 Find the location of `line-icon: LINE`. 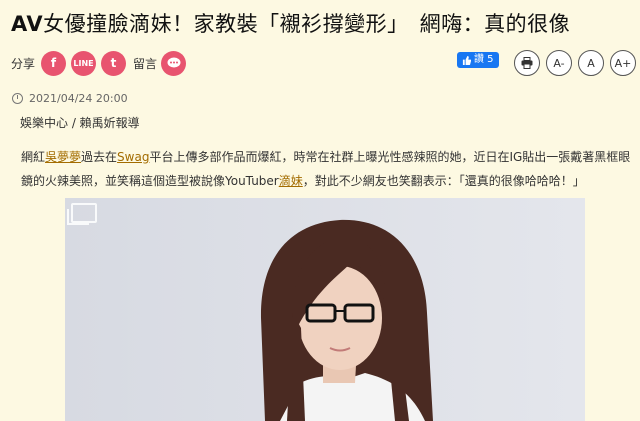

line-icon: LINE is located at coordinates (83, 63).